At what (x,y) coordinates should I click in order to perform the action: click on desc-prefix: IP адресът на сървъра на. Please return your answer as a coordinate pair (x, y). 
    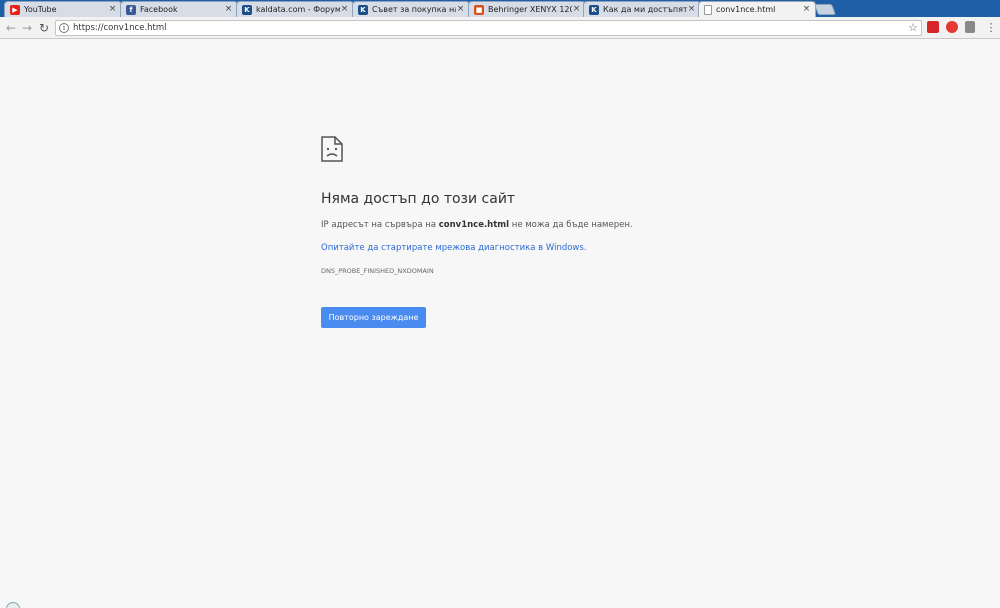
    Looking at the image, I should click on (380, 225).